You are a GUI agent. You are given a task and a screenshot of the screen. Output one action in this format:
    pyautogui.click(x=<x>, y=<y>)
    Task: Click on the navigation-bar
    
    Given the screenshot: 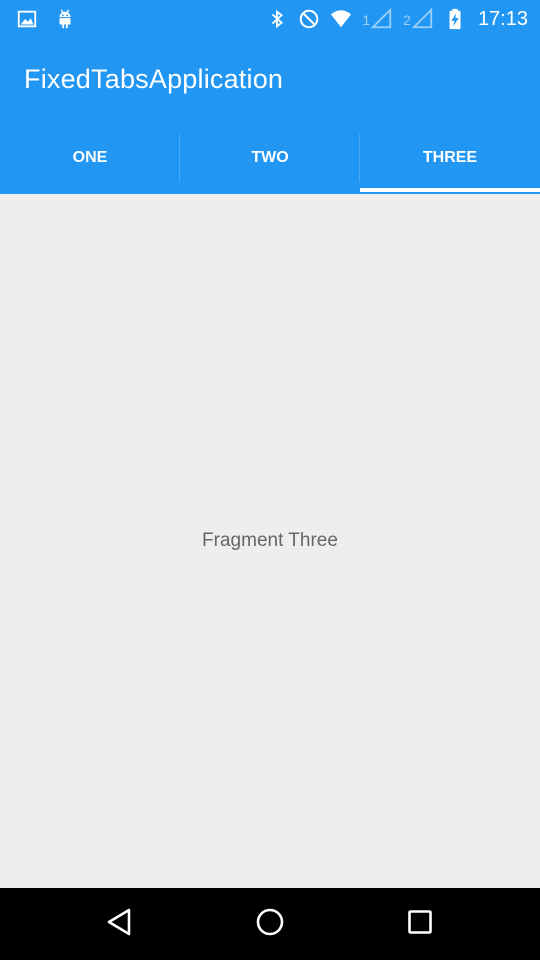 What is the action you would take?
    pyautogui.click(x=270, y=924)
    